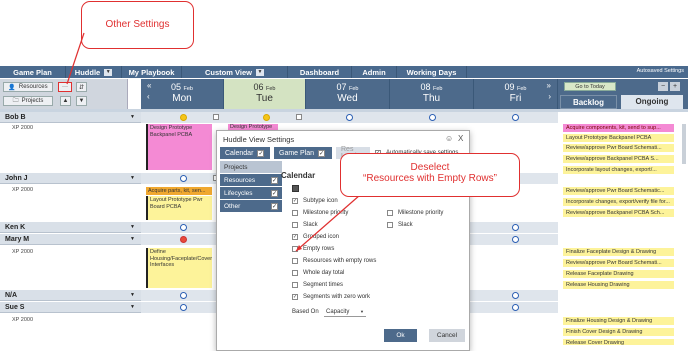 This screenshot has width=688, height=351. What do you see at coordinates (70, 307) in the screenshot?
I see `resource-row-sue: Sue S ▼` at bounding box center [70, 307].